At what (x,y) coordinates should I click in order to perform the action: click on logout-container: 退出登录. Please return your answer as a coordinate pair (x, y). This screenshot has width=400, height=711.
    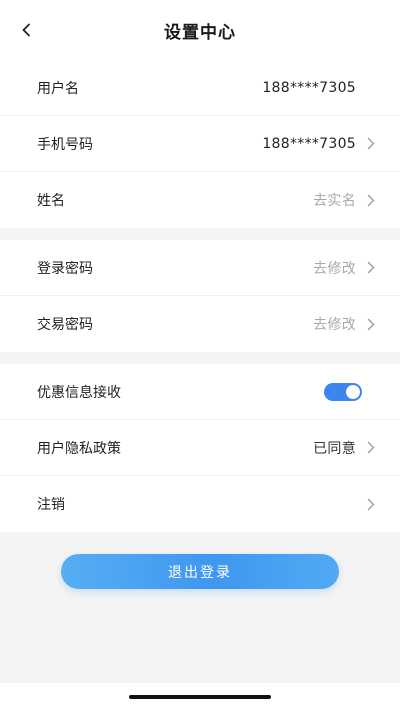
    Looking at the image, I should click on (200, 571).